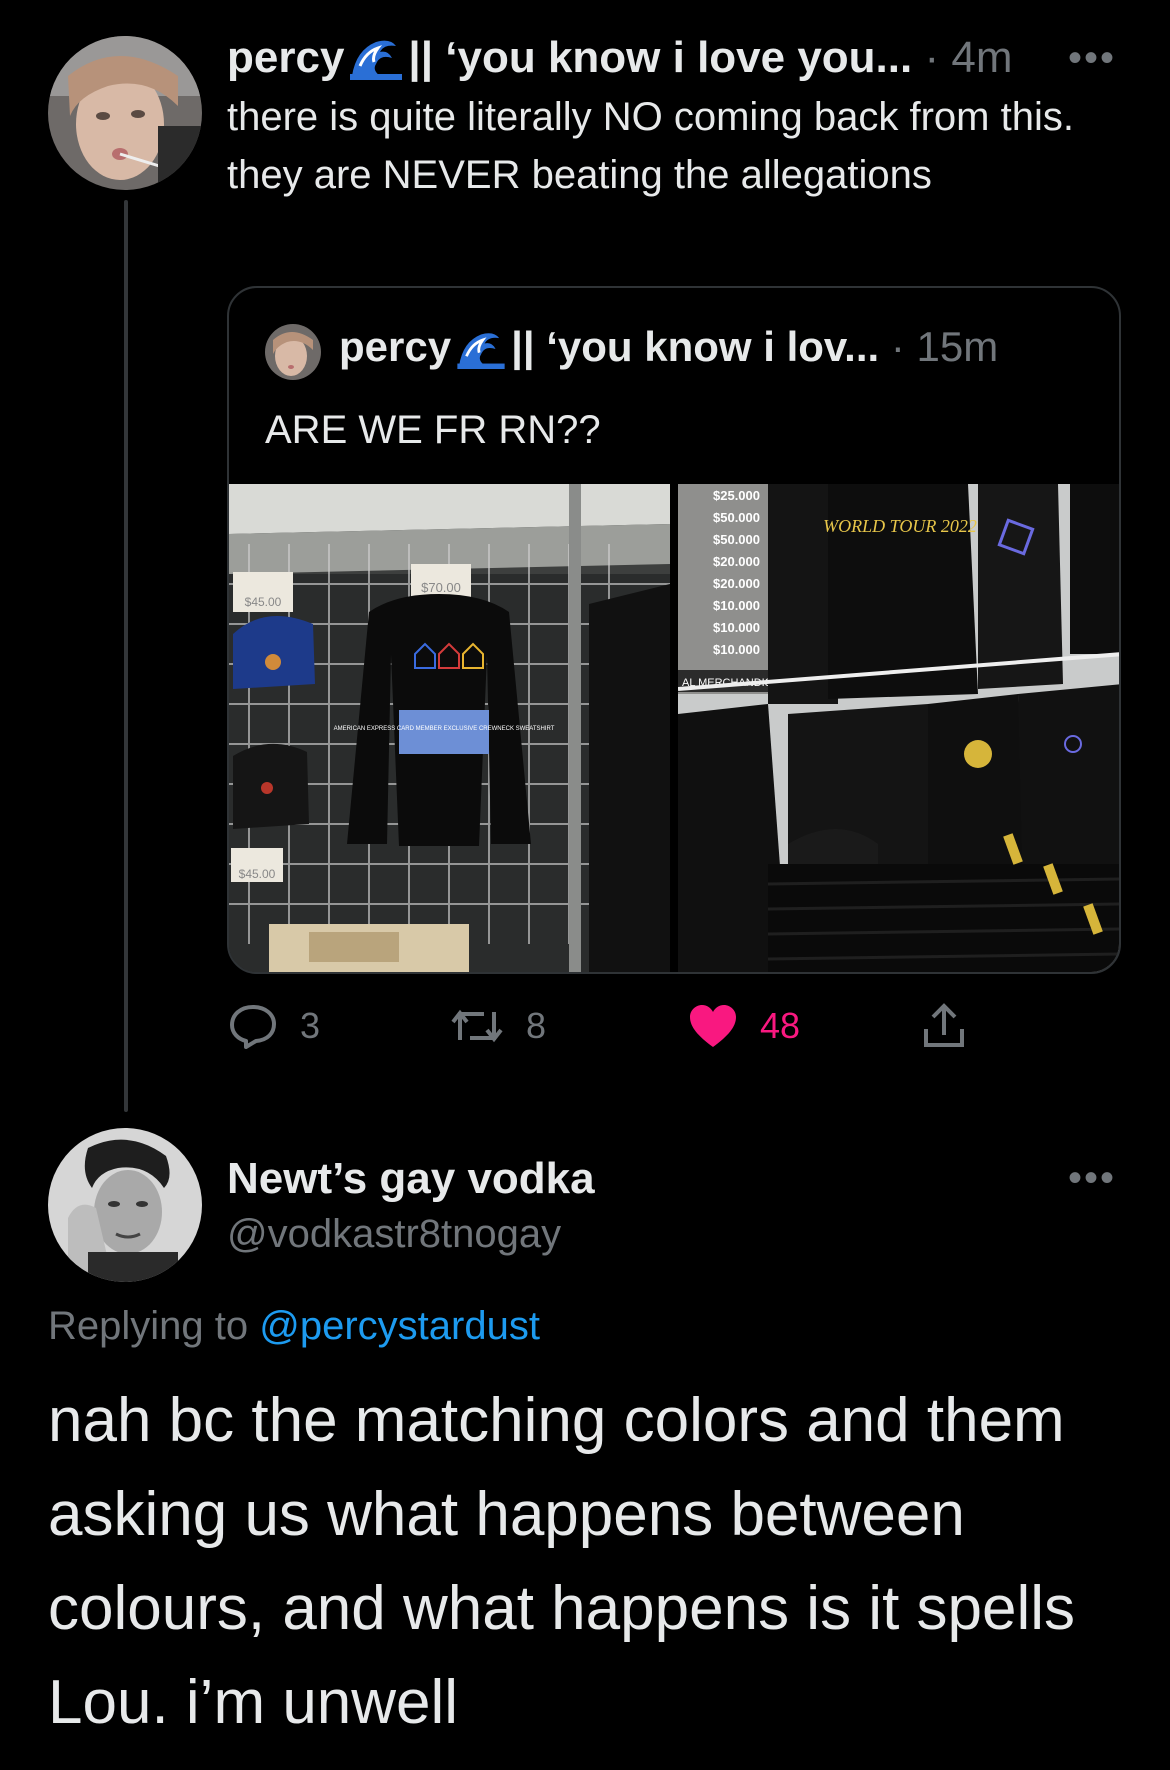 The image size is (1170, 1770). What do you see at coordinates (394, 1234) in the screenshot?
I see `reply-author-handle: @vodkastr8tnogay` at bounding box center [394, 1234].